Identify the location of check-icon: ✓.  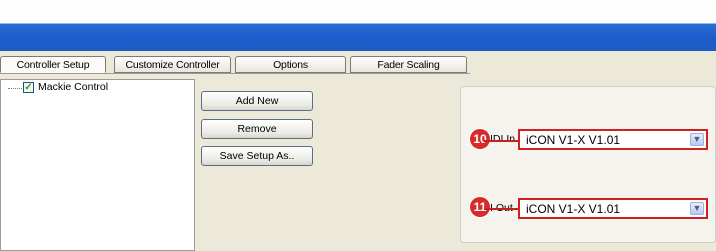
(28, 87).